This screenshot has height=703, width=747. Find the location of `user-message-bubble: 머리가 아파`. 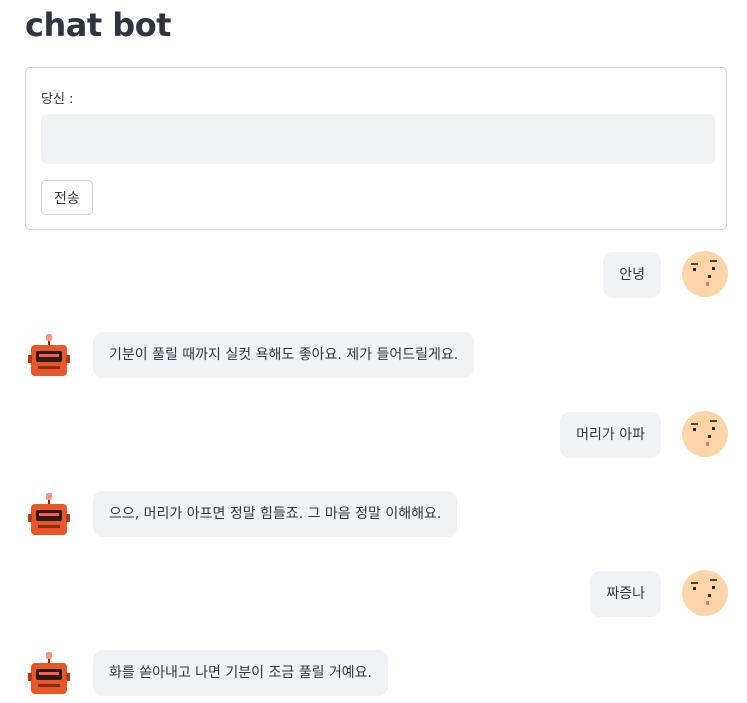

user-message-bubble: 머리가 아파 is located at coordinates (610, 435).